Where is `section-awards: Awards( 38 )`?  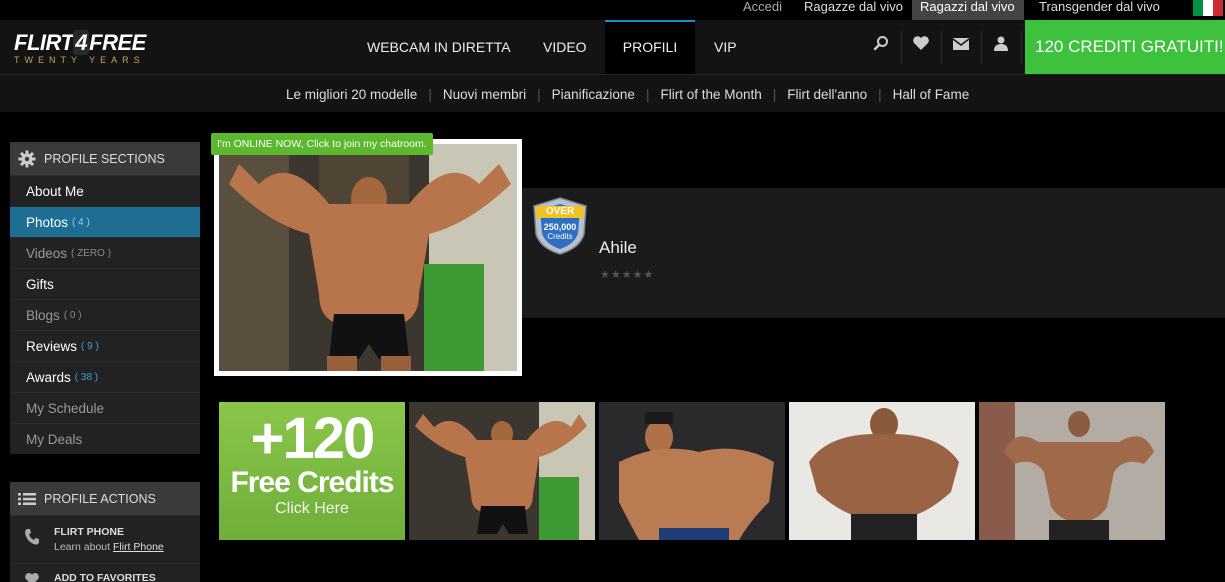 section-awards: Awards( 38 ) is located at coordinates (105, 376).